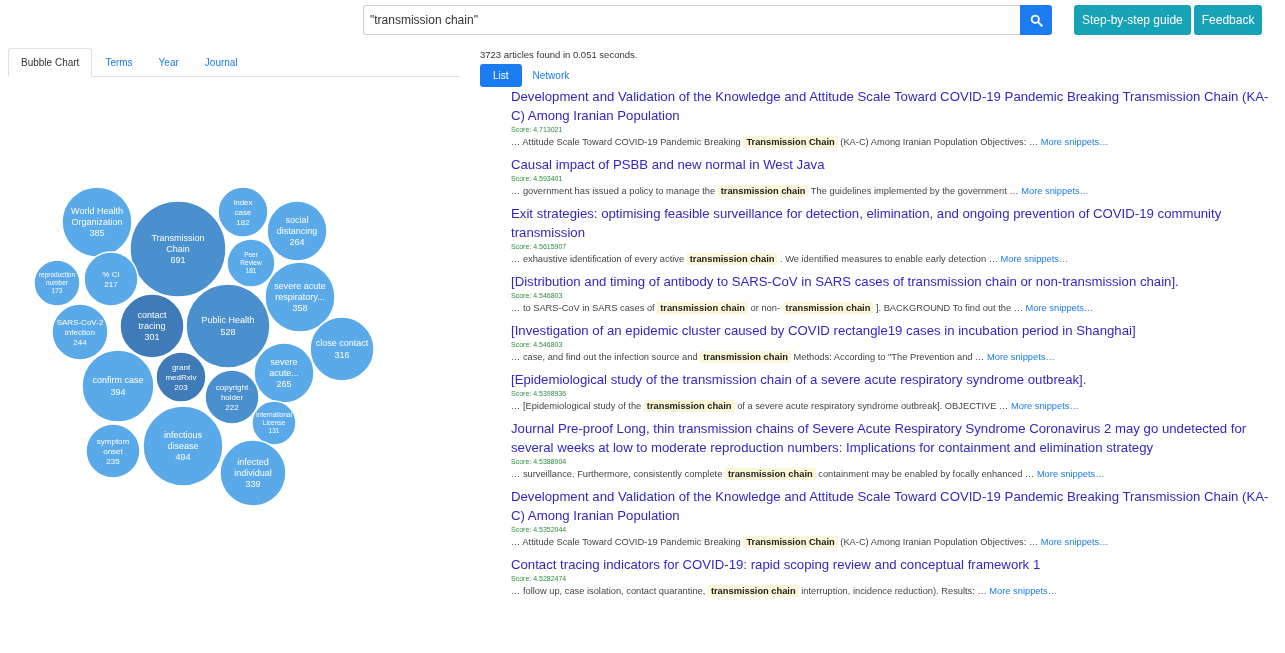  Describe the element at coordinates (284, 373) in the screenshot. I see `term-bubble: severe acute... 265` at that location.